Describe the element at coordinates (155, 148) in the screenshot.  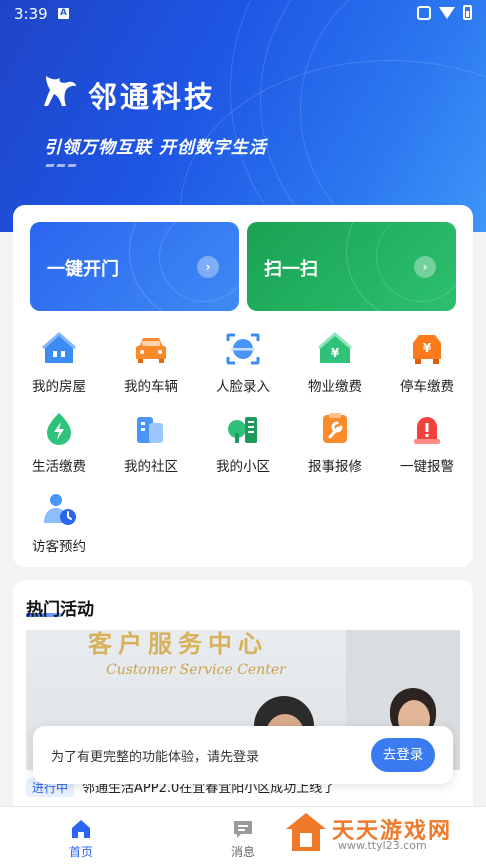
I see `slogan: 引领万物互联 开创数字生活` at that location.